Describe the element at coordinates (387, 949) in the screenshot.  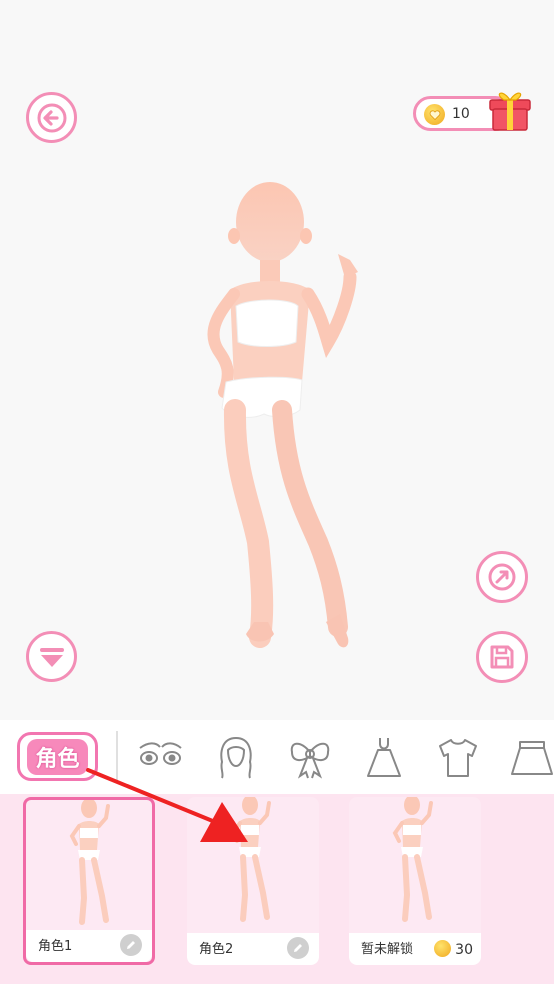
I see `card-label: 暂未解锁` at that location.